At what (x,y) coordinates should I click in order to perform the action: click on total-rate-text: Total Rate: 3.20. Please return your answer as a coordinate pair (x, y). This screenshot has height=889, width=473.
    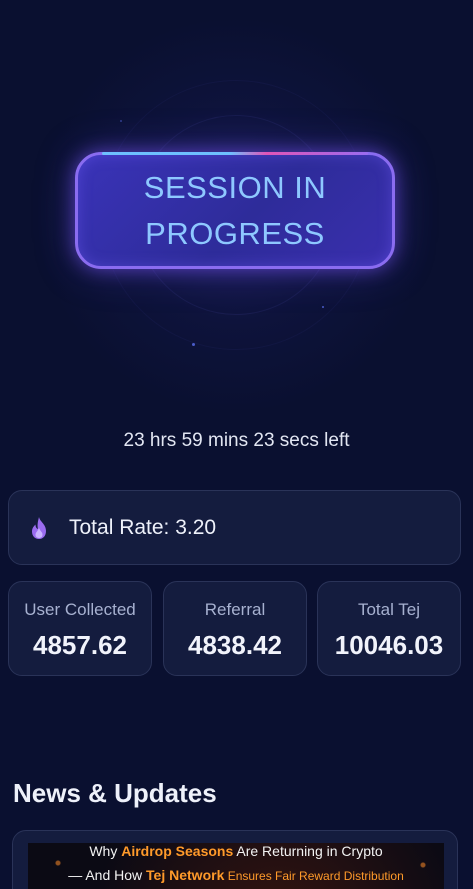
    Looking at the image, I should click on (143, 527).